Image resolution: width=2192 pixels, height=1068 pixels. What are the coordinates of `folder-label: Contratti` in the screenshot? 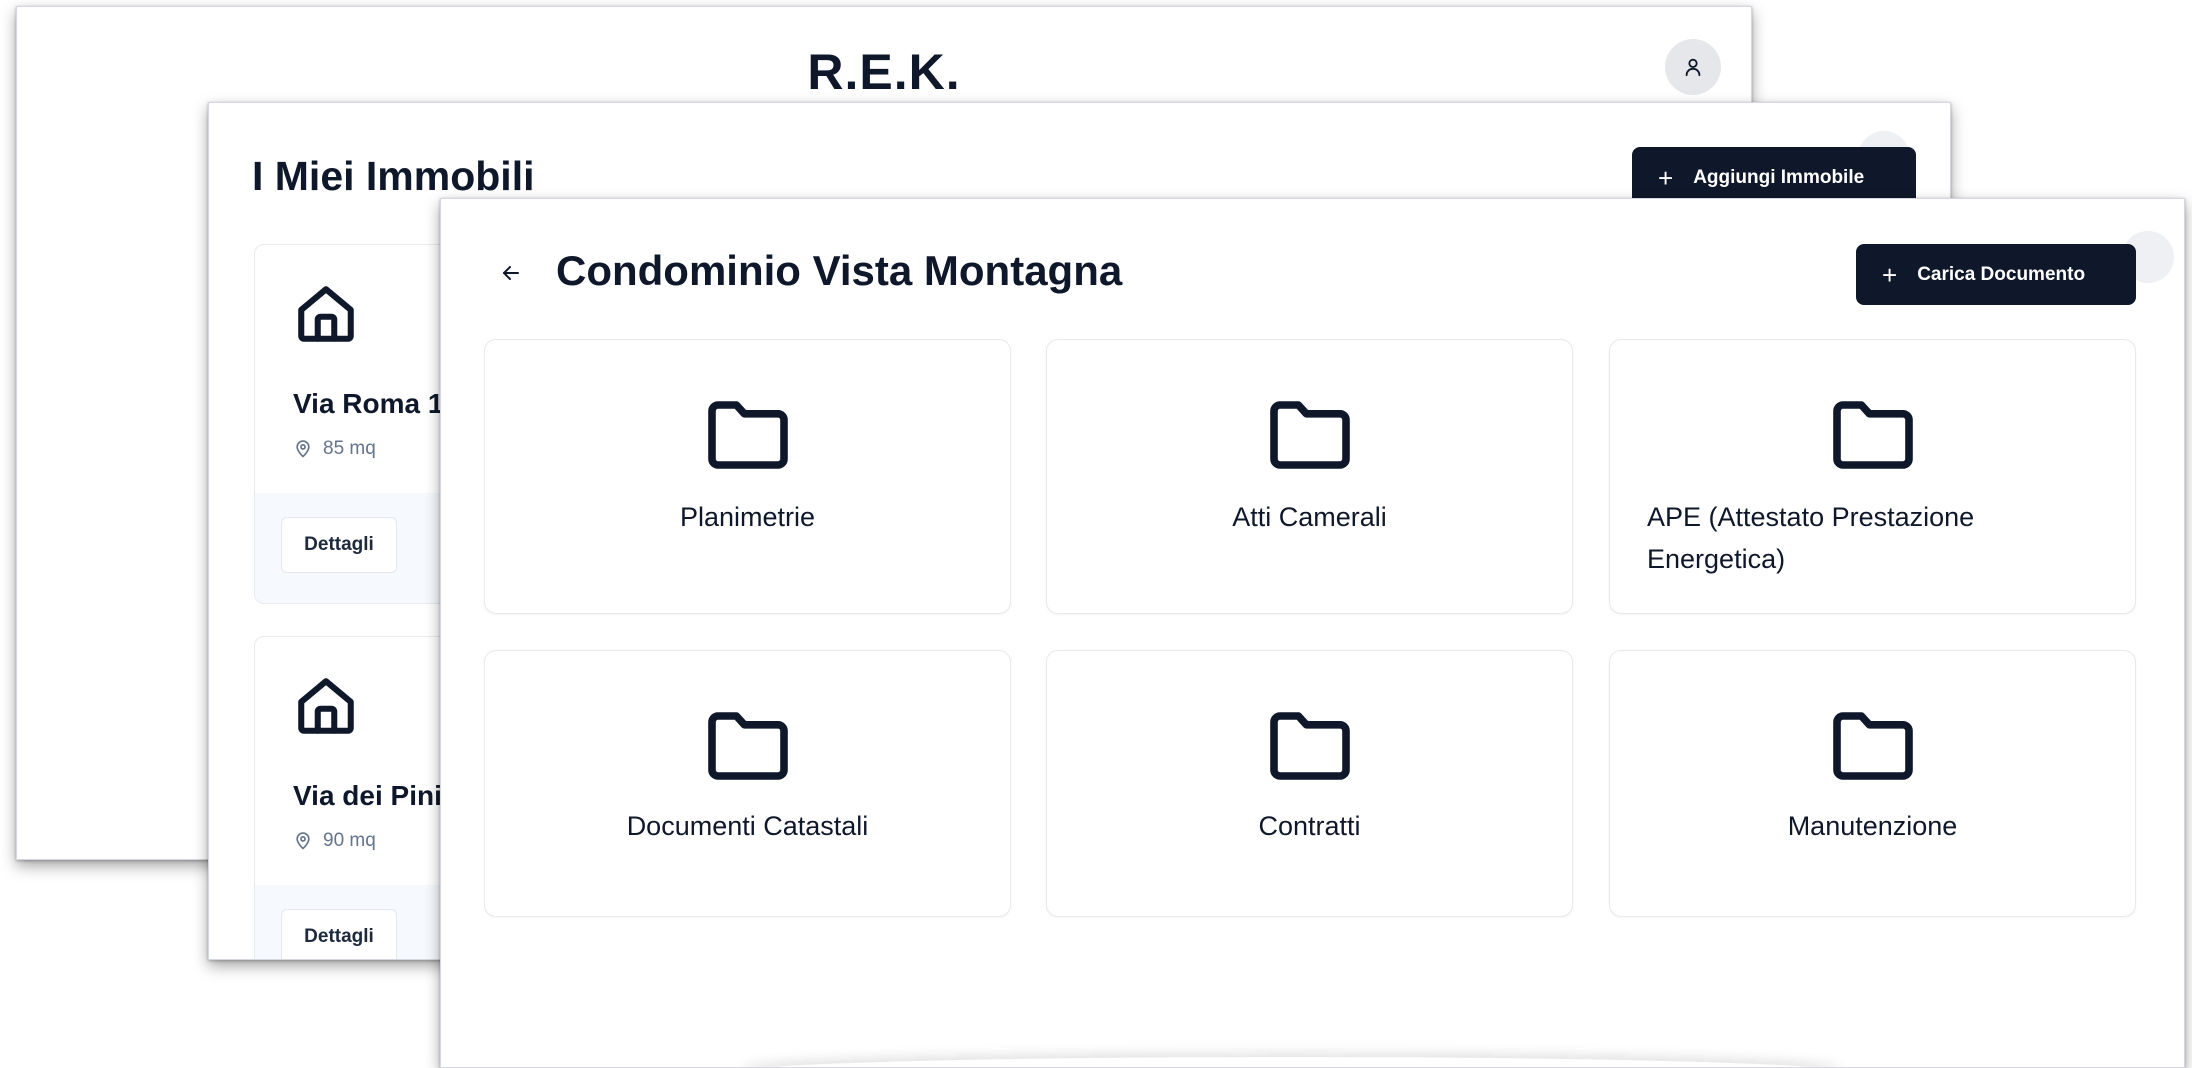 It's located at (1309, 826).